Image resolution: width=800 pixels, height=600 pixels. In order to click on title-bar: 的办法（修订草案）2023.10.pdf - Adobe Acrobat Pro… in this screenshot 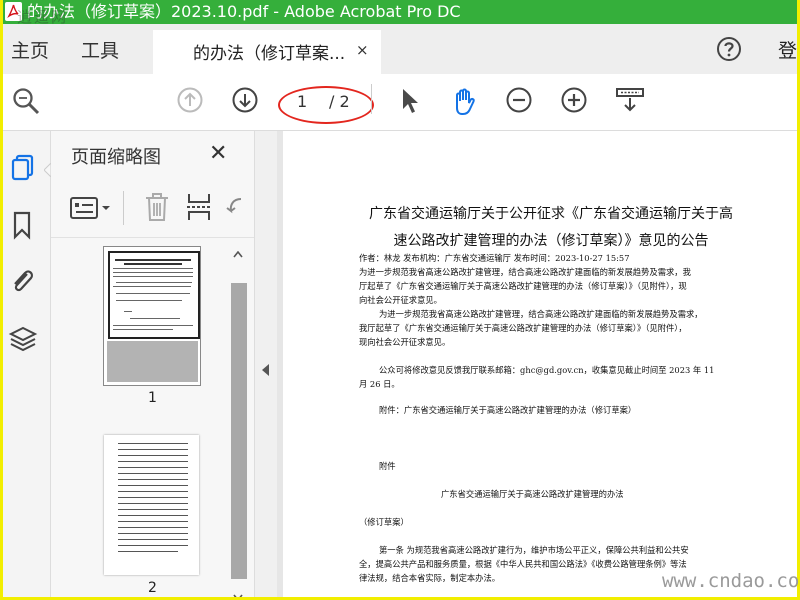, I will do `click(400, 13)`.